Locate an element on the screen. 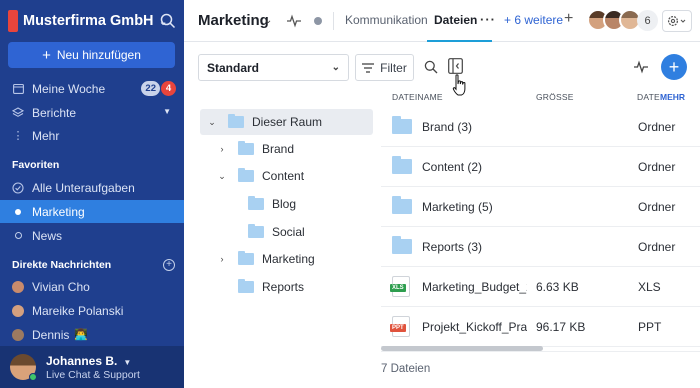  caret-down-icon: ▼ is located at coordinates (127, 362).